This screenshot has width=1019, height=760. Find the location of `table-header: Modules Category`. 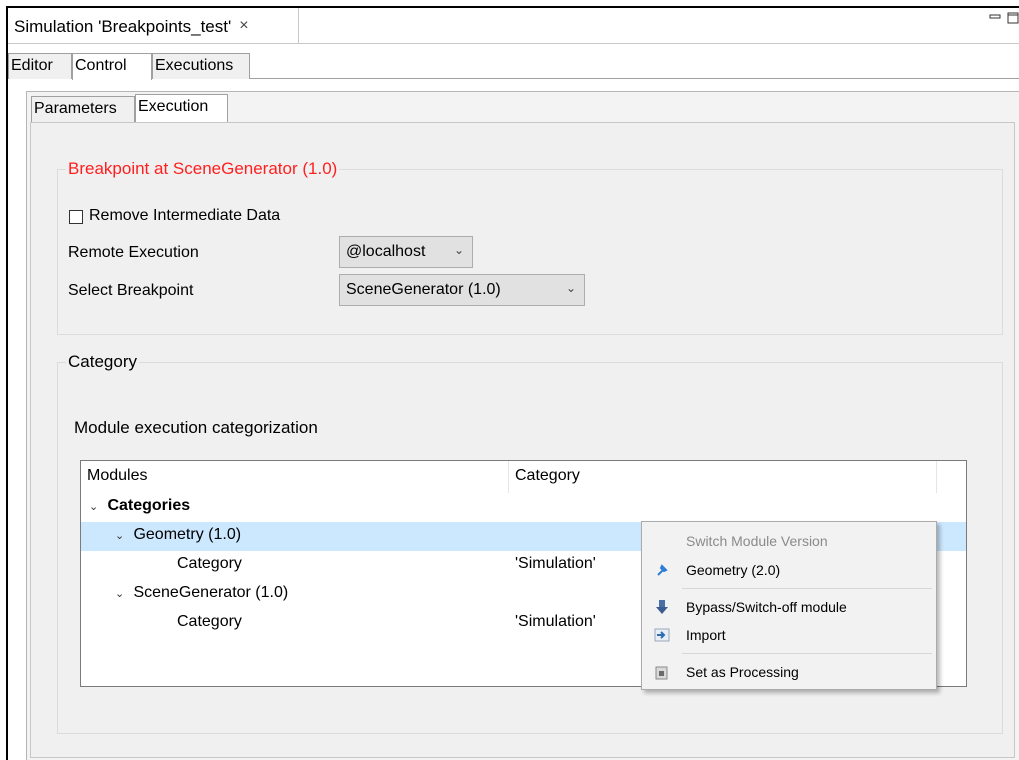

table-header: Modules Category is located at coordinates (523, 477).